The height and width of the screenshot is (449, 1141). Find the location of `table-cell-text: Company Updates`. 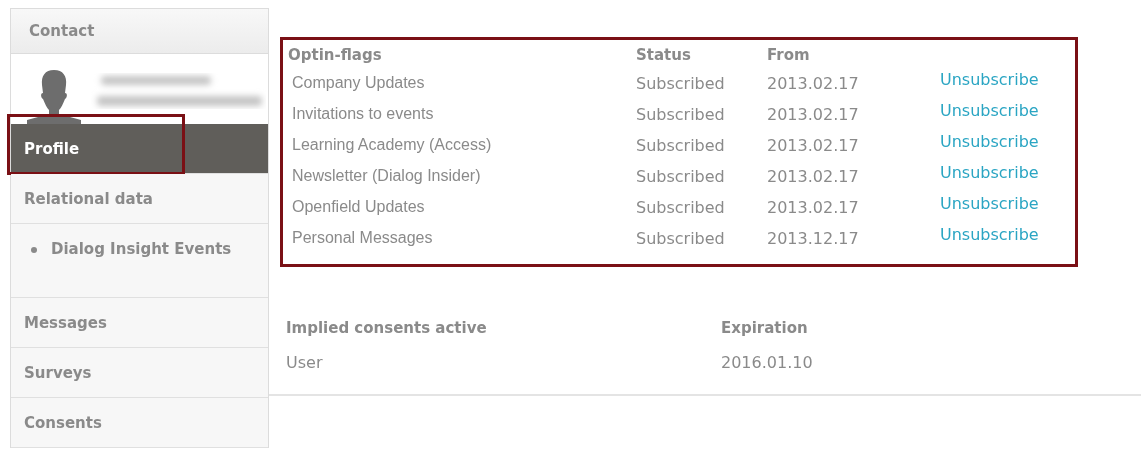

table-cell-text: Company Updates is located at coordinates (358, 83).